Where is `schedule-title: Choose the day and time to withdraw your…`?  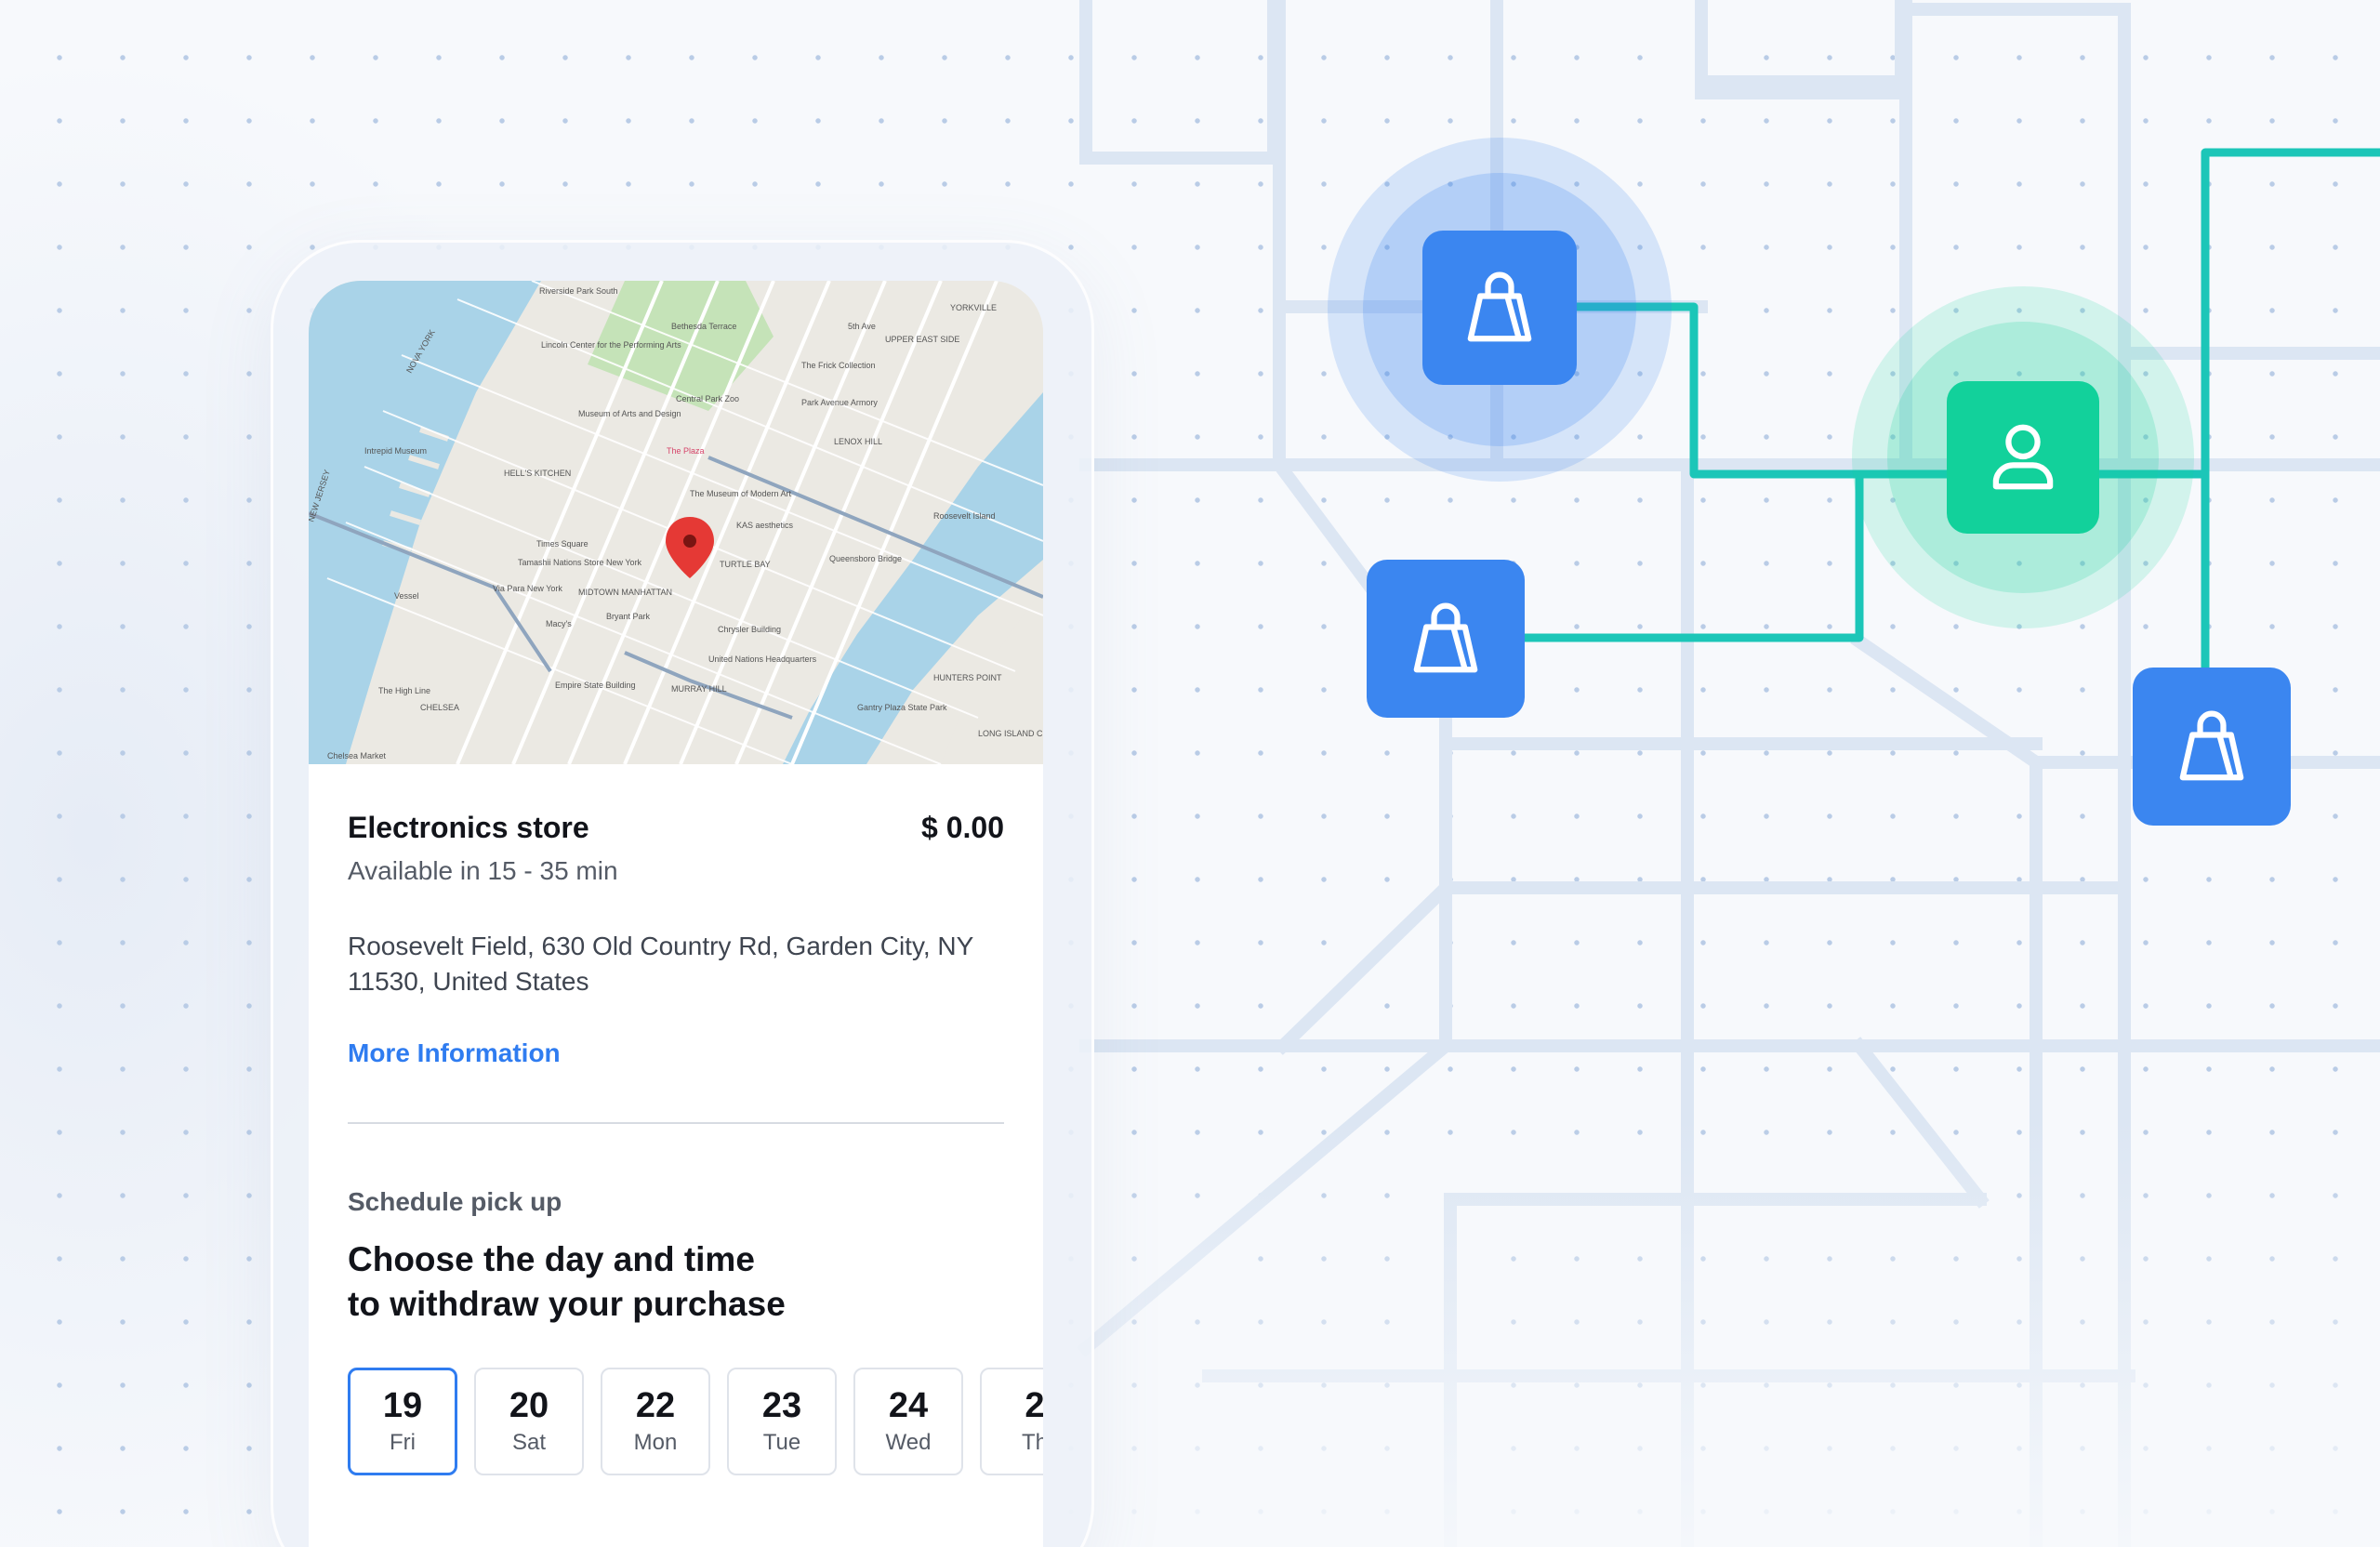
schedule-title: Choose the day and time to withdraw your… is located at coordinates (676, 1282).